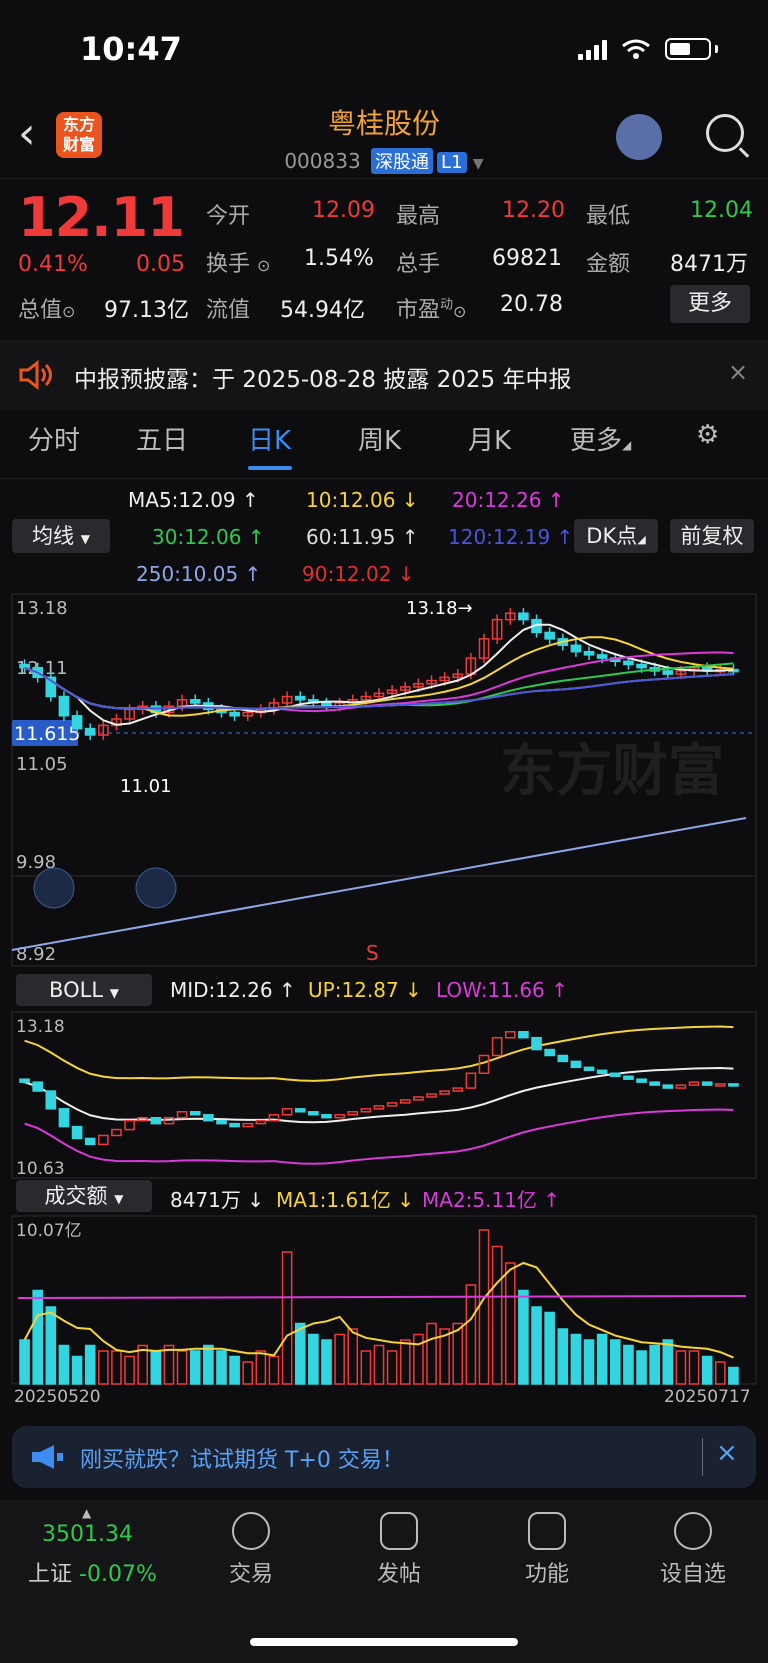 The height and width of the screenshot is (1663, 768). I want to click on mktcap-value: 97.13亿, so click(146, 310).